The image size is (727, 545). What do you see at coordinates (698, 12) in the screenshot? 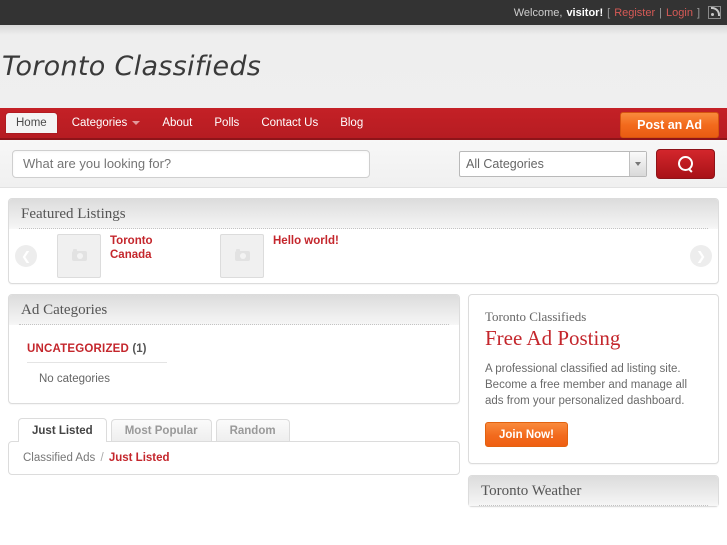
I see `bracket-close: ]` at bounding box center [698, 12].